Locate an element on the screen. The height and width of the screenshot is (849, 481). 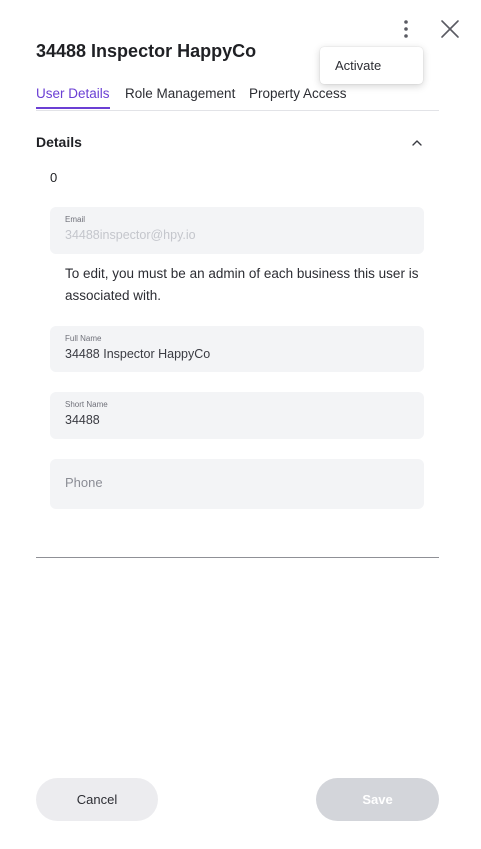
email-field-value: 34488inspector@hpy.io is located at coordinates (130, 235).